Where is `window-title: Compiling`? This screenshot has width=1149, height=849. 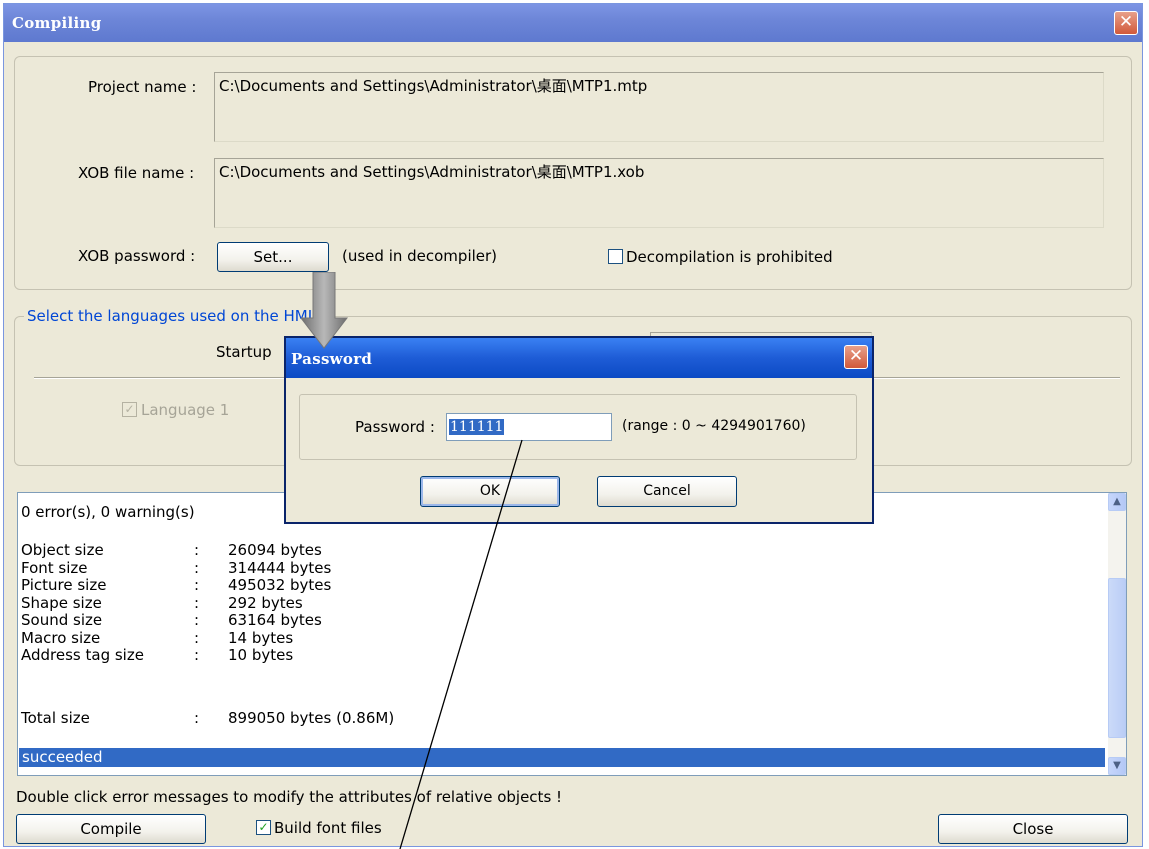 window-title: Compiling is located at coordinates (57, 23).